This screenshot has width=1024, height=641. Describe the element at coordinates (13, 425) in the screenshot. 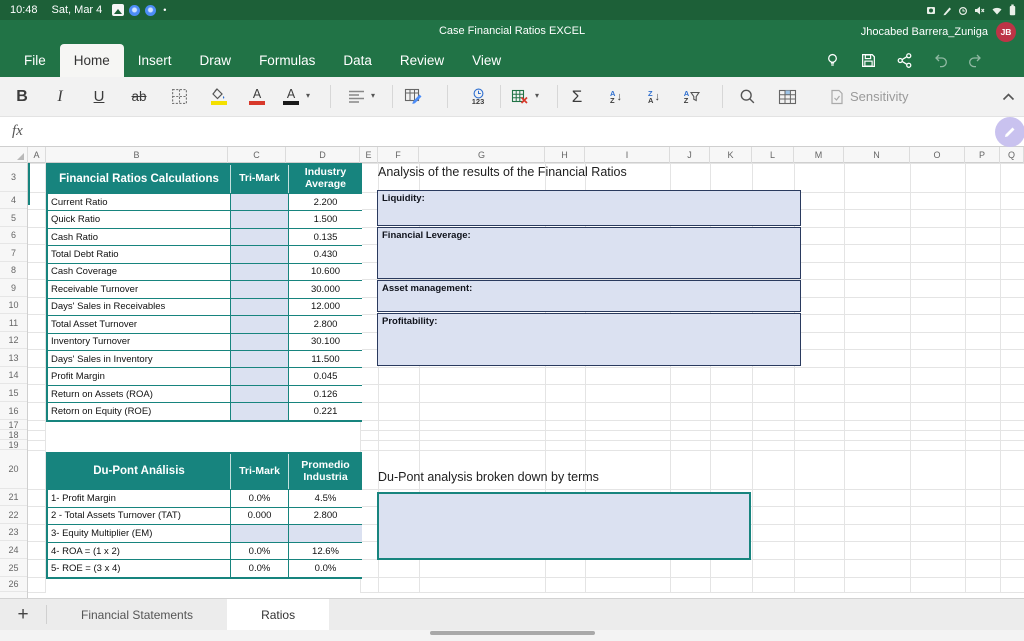

I see `row-header-17: 17` at that location.